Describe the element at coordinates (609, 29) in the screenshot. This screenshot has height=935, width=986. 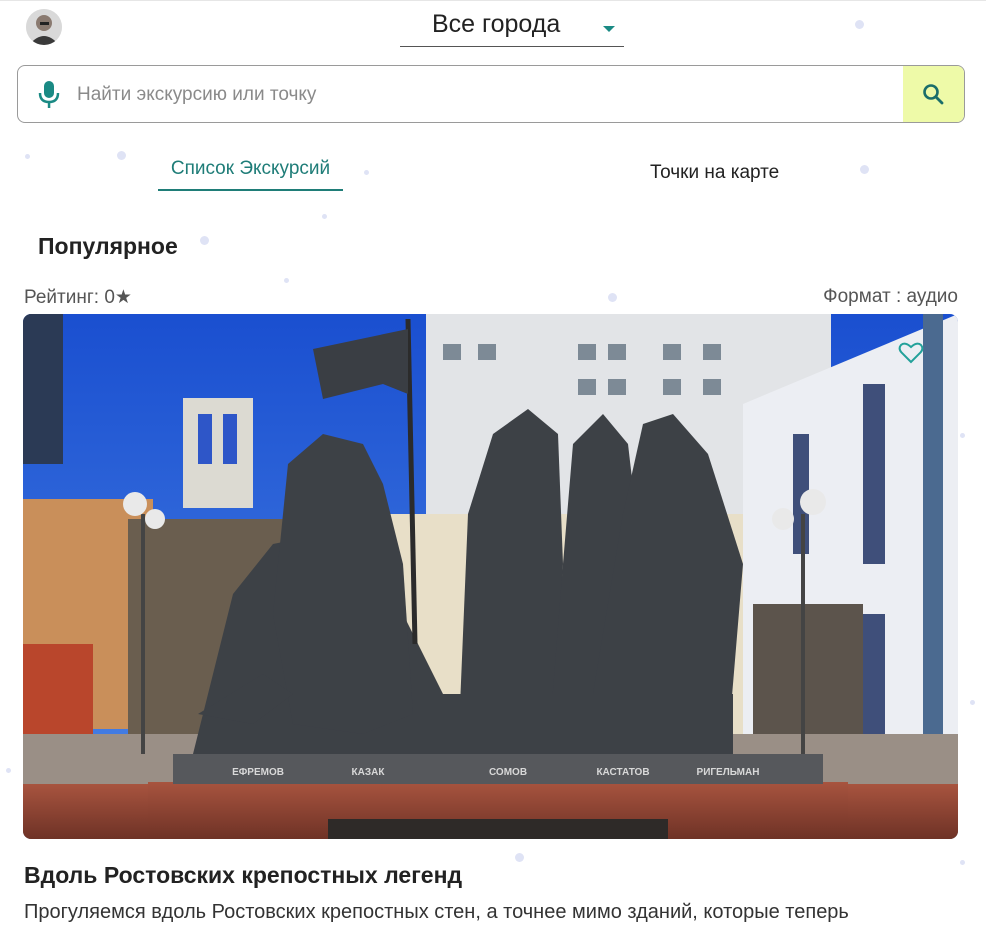
I see `dropdown-caret-icon` at that location.